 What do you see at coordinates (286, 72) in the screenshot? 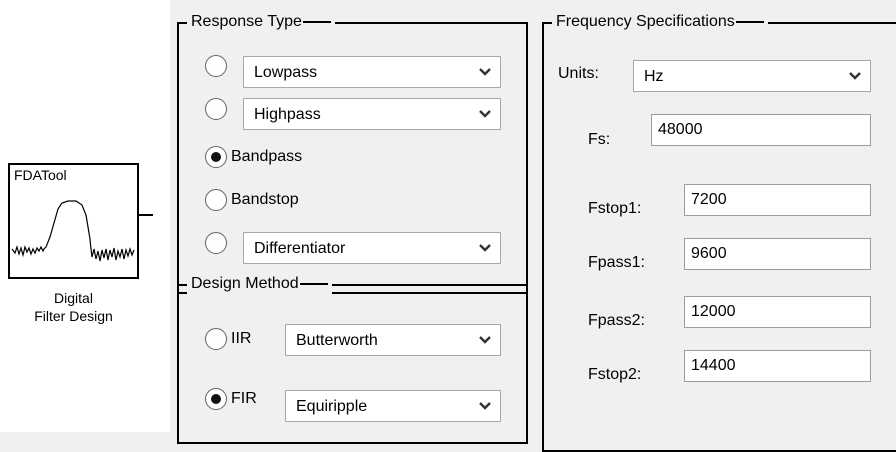
I see `lowpass-label: Lowpass` at bounding box center [286, 72].